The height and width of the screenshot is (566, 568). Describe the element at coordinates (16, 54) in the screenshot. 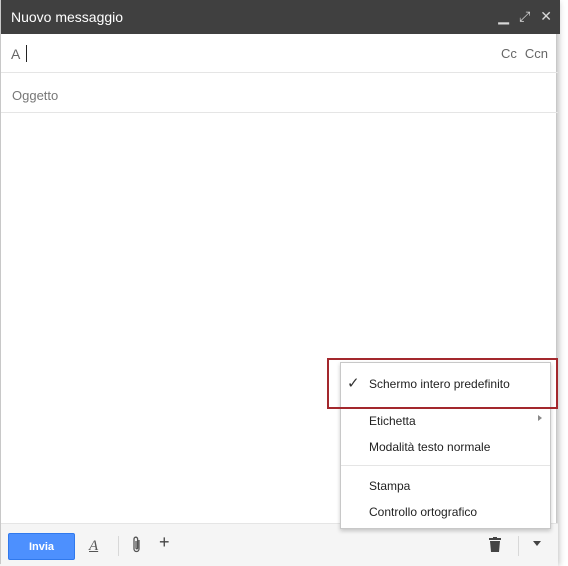

I see `to-label: A` at that location.